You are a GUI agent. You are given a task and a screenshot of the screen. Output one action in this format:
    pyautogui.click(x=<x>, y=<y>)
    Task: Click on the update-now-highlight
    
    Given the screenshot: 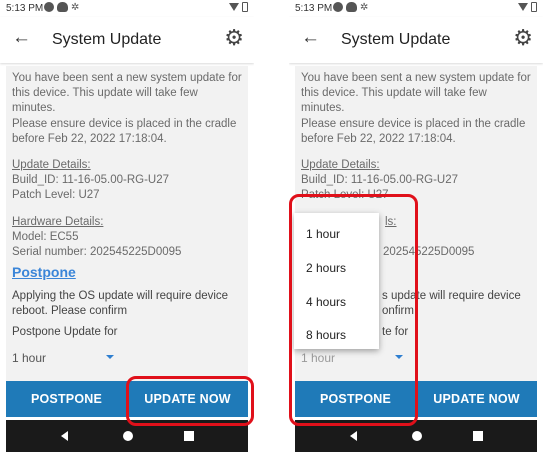 What is the action you would take?
    pyautogui.click(x=190, y=401)
    